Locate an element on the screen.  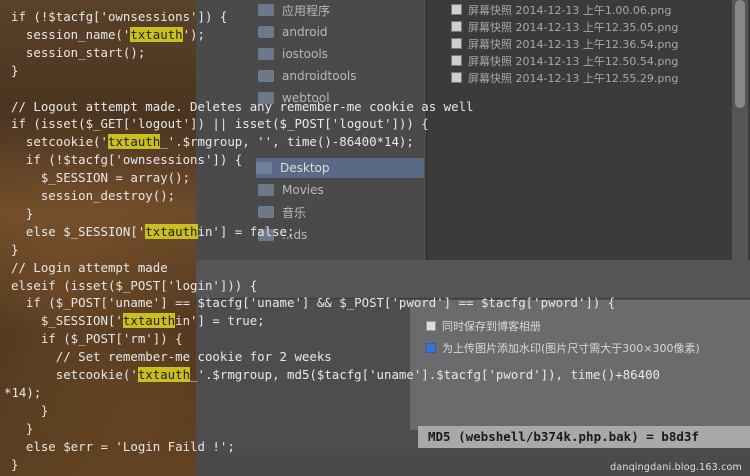
sidebar-item-desktop: Desktop is located at coordinates (340, 168).